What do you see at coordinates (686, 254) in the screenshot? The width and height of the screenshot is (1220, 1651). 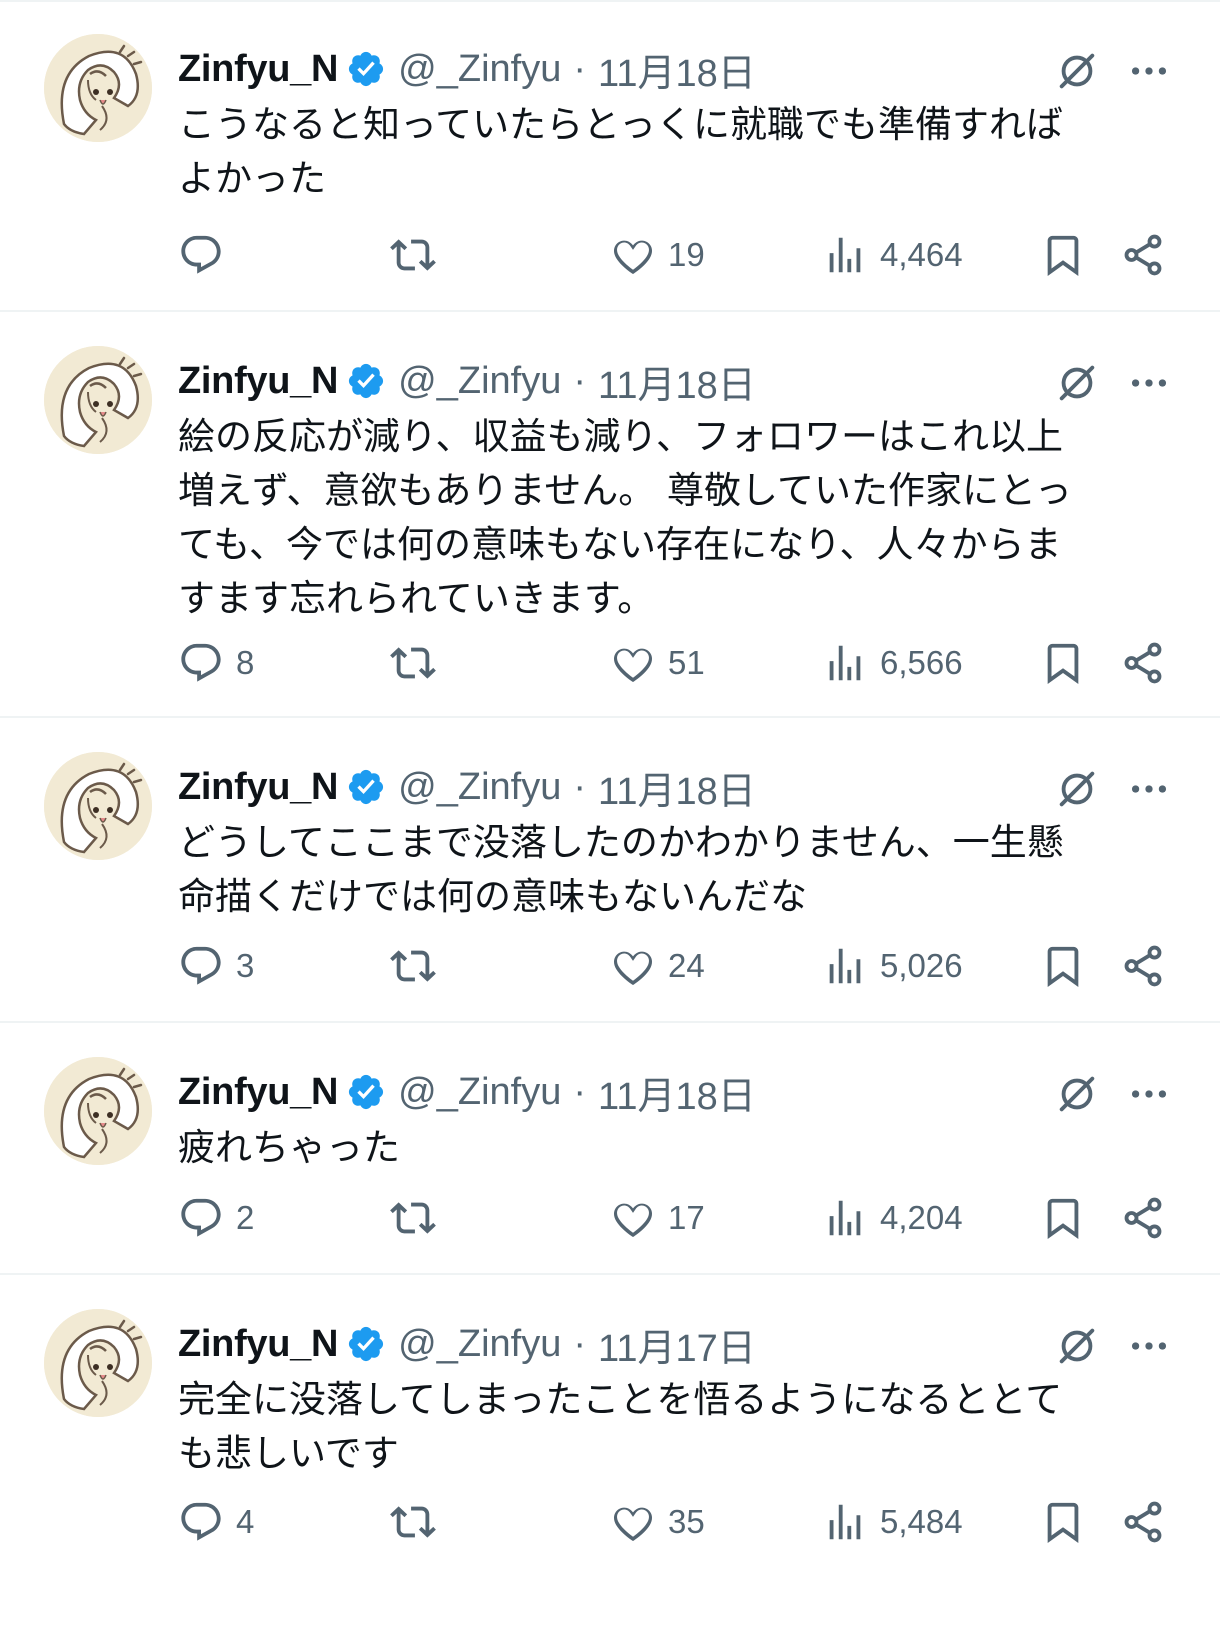 I see `like-count: 19` at bounding box center [686, 254].